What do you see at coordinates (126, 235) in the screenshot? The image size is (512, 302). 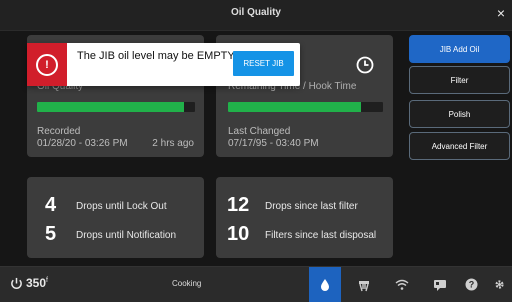 I see `drops-notification-label: Drops until Notification` at bounding box center [126, 235].